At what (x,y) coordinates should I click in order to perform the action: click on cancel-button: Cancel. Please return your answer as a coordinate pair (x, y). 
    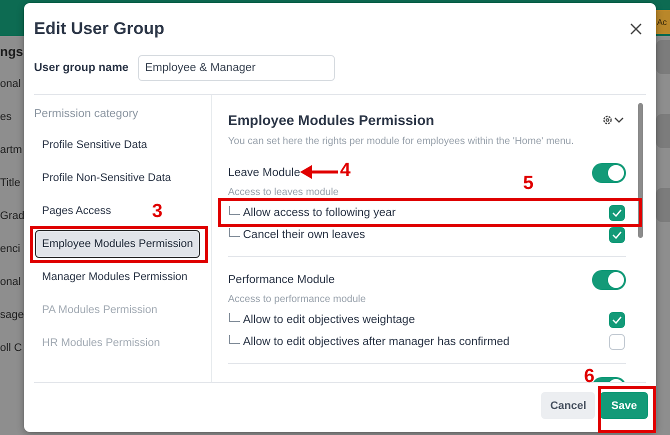
    Looking at the image, I should click on (568, 405).